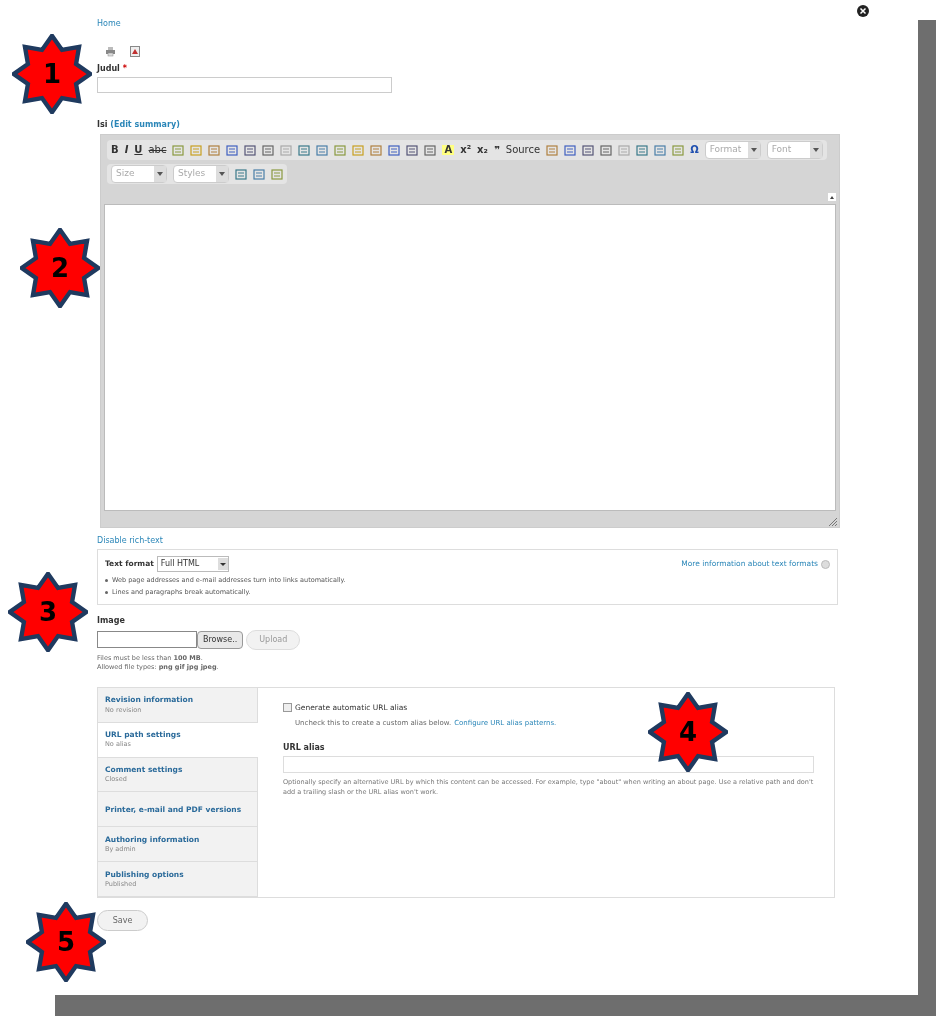 The image size is (936, 1016). What do you see at coordinates (833, 522) in the screenshot?
I see `resize-handle-icon` at bounding box center [833, 522].